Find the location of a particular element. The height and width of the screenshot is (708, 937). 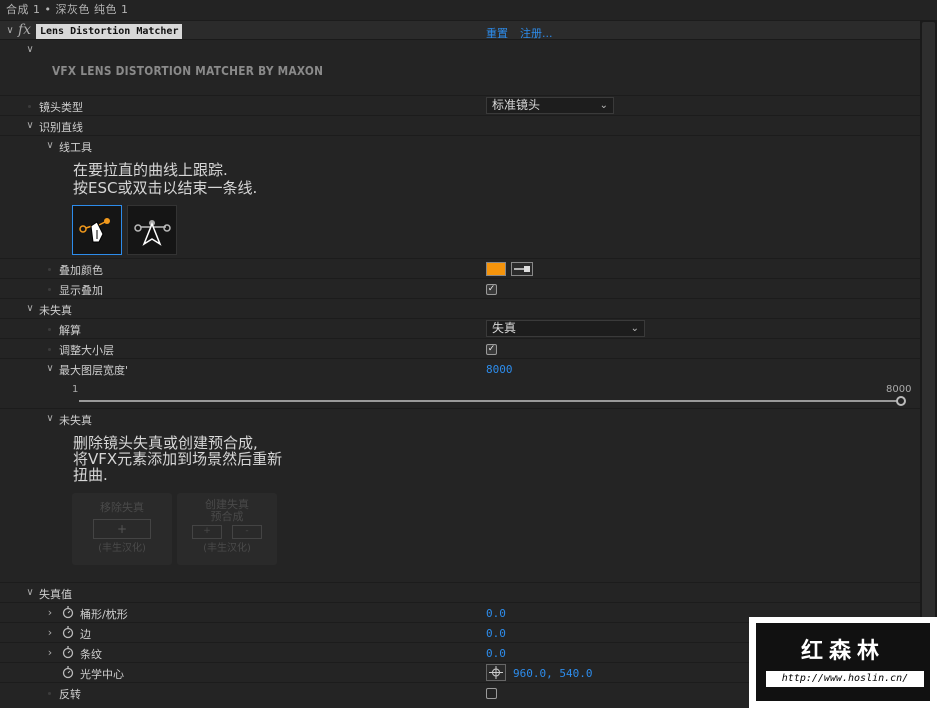

resize-layer-label: 调整大小层 is located at coordinates (86, 350).